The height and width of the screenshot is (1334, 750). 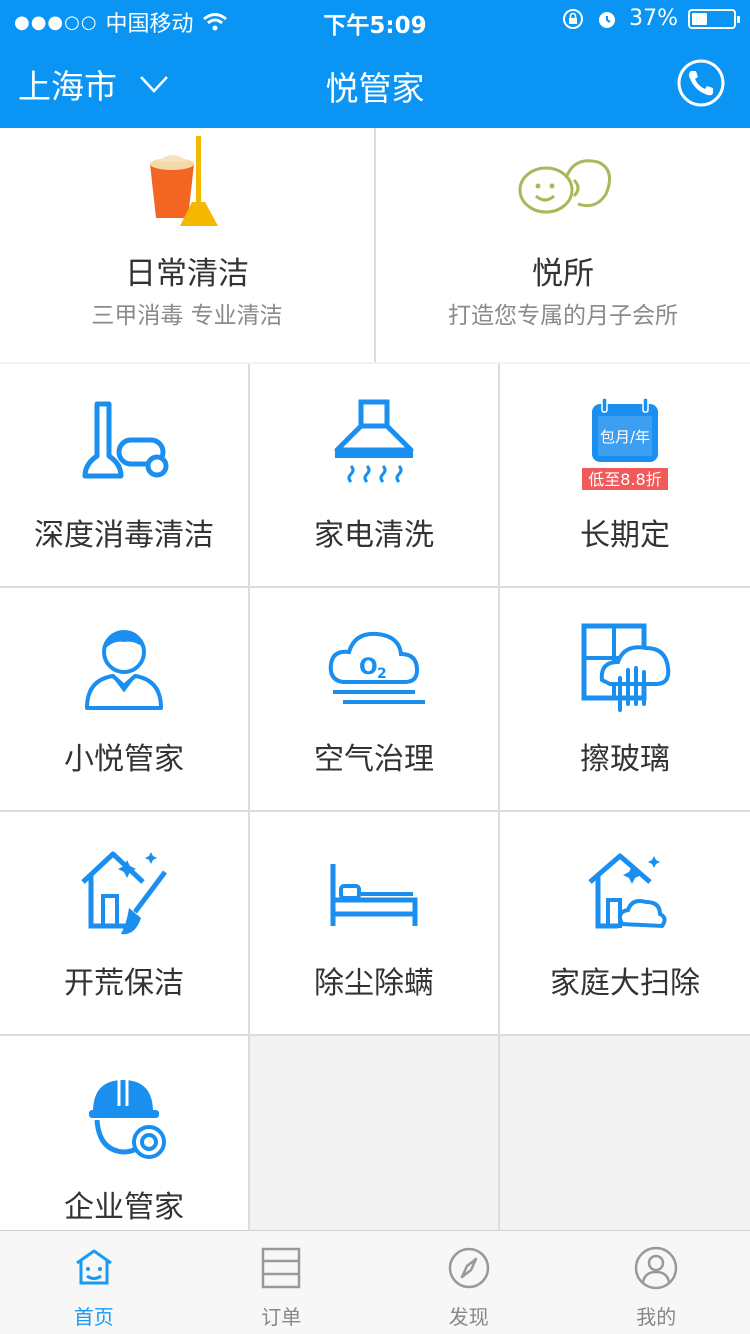 What do you see at coordinates (563, 316) in the screenshot?
I see `service-subtitle: 打造您专属的月子会所` at bounding box center [563, 316].